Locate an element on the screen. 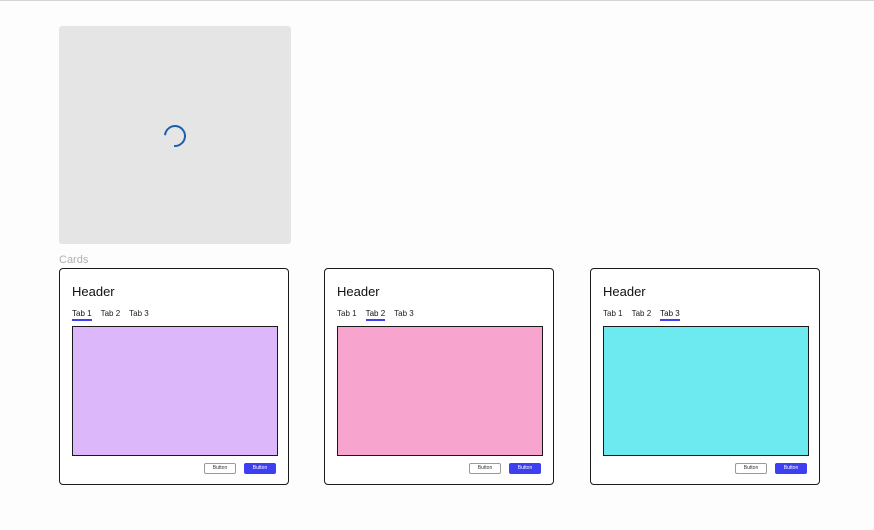 The image size is (874, 530). section-label: Cards is located at coordinates (74, 260).